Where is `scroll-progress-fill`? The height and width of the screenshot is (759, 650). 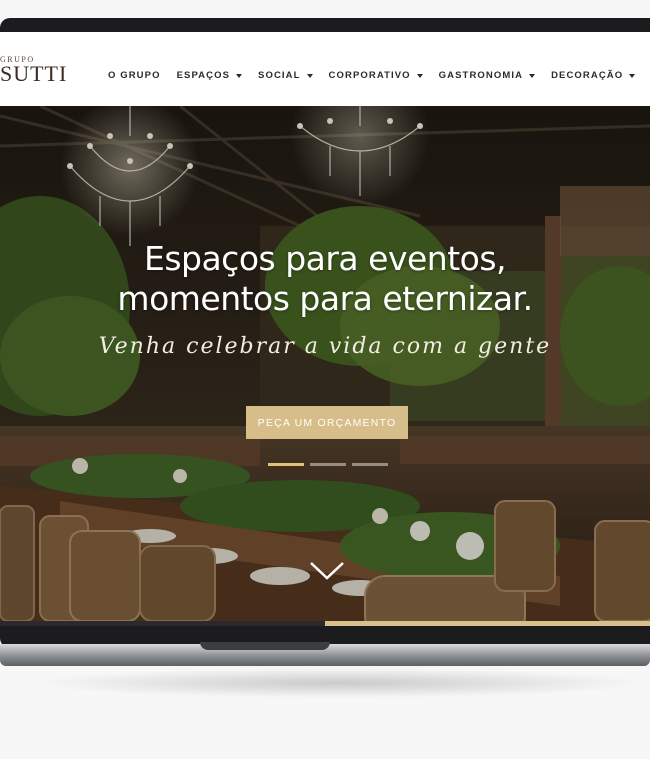 scroll-progress-fill is located at coordinates (487, 623).